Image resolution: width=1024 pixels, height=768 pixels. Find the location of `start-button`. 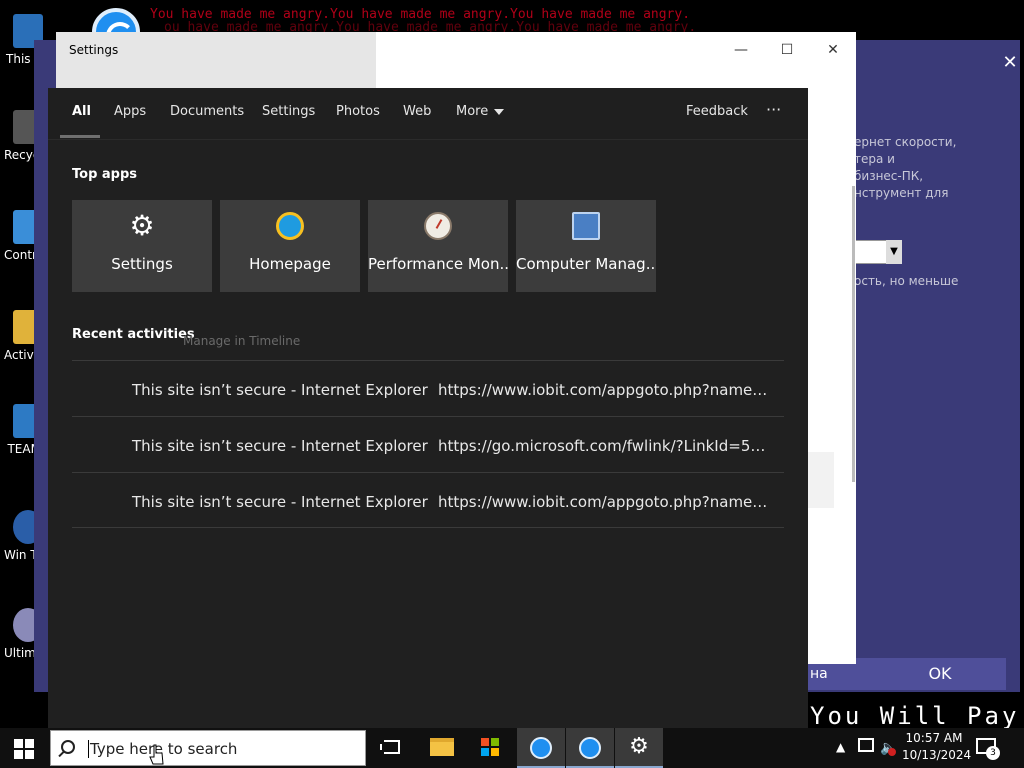

start-button is located at coordinates (24, 748).